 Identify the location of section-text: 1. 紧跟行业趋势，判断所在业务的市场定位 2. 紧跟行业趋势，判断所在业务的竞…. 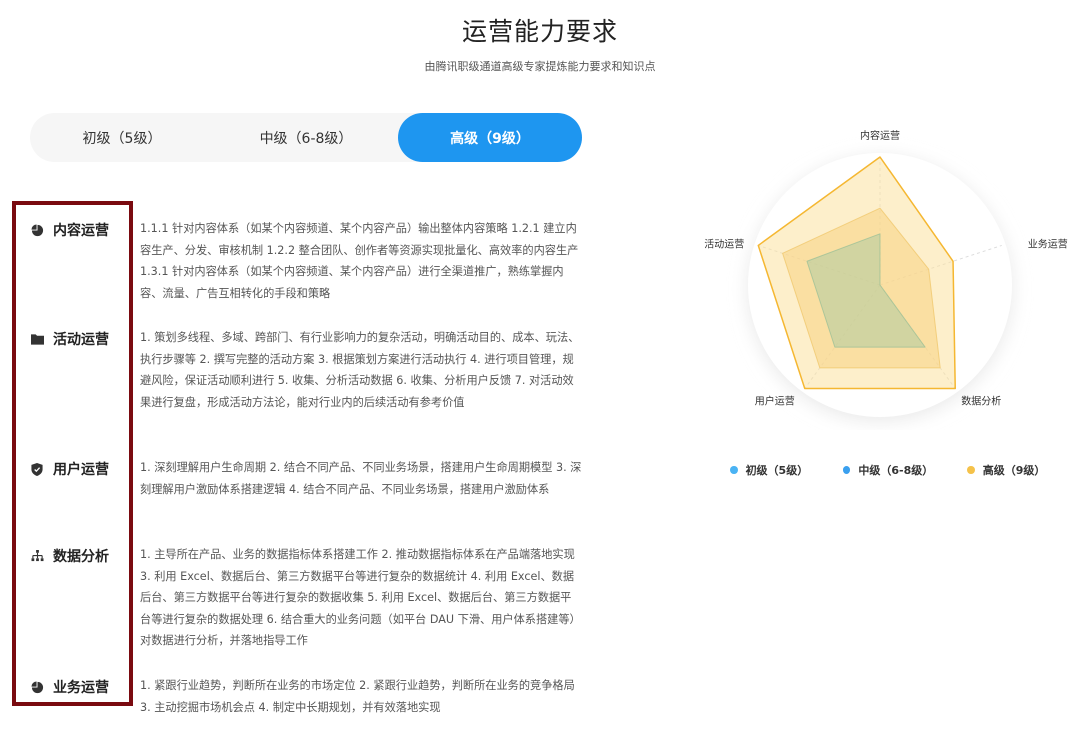
(357, 696).